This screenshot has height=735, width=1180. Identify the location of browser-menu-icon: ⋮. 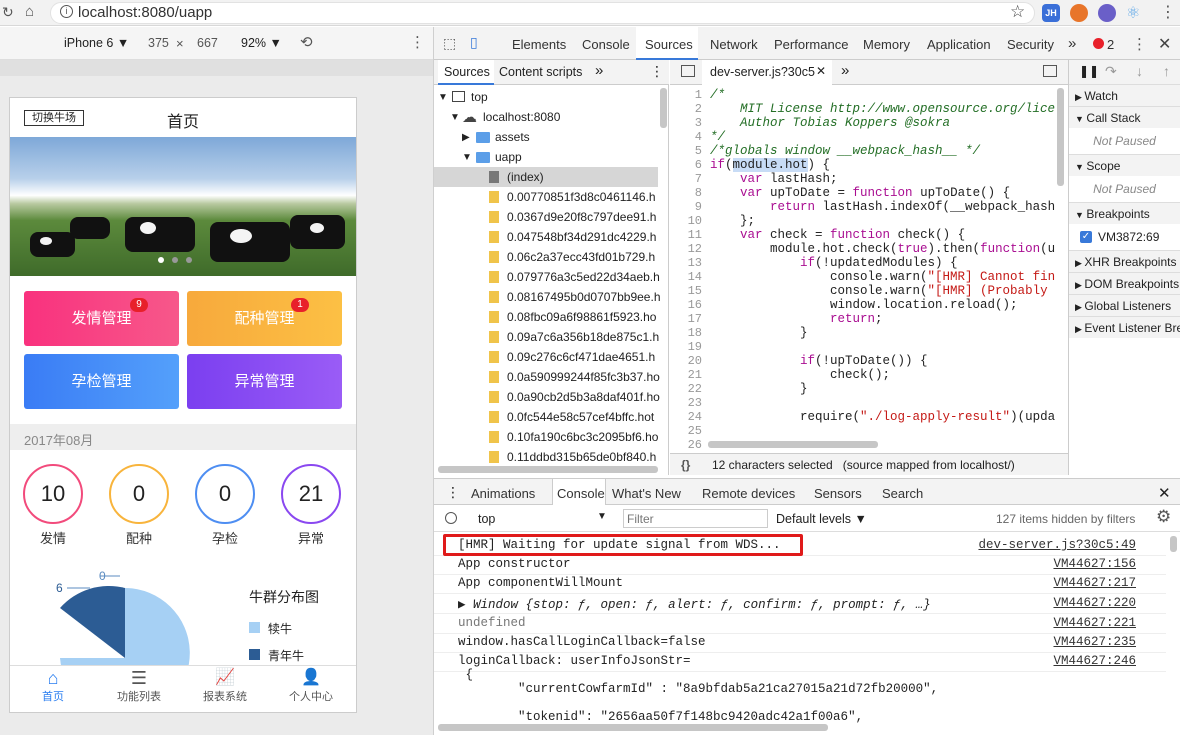
(1168, 12).